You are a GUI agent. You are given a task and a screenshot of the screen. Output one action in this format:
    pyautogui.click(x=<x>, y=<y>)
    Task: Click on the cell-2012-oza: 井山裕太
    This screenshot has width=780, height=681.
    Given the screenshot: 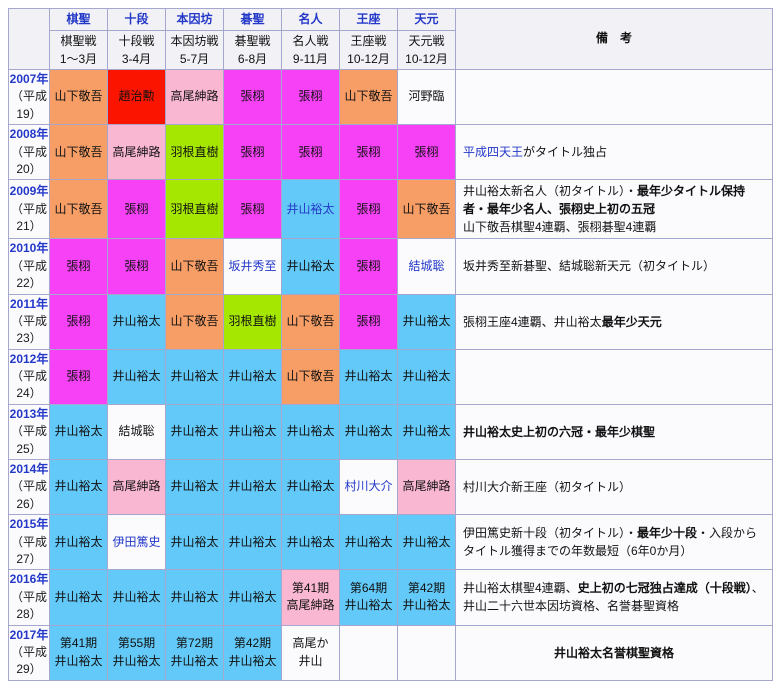 What is the action you would take?
    pyautogui.click(x=368, y=376)
    